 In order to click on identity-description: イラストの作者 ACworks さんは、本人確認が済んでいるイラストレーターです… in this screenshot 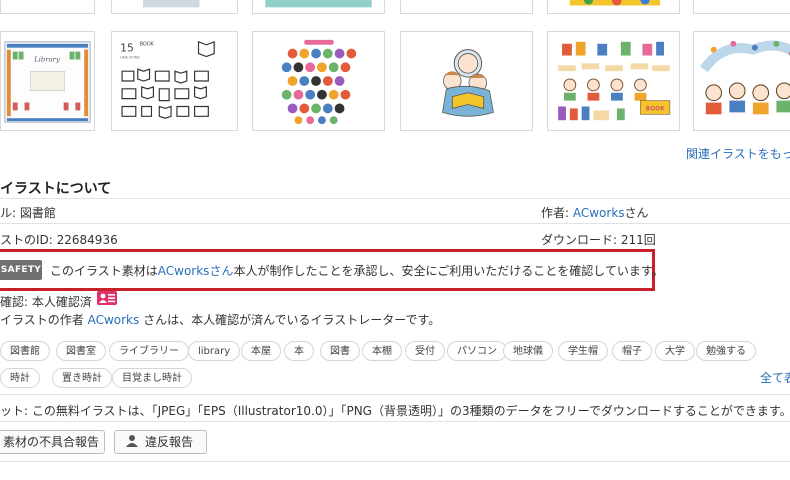, I will do `click(220, 319)`.